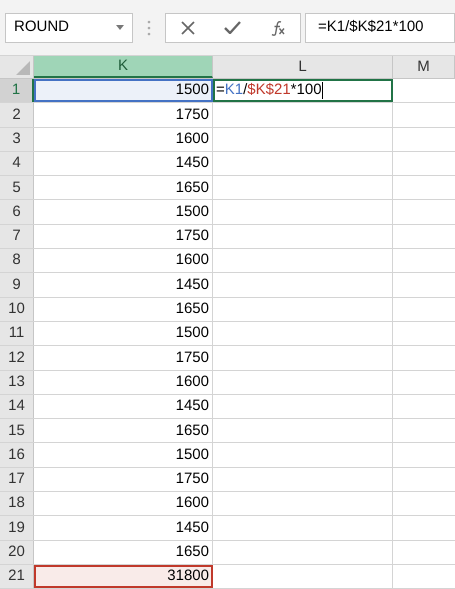 Image resolution: width=455 pixels, height=589 pixels. I want to click on row-header: 5, so click(17, 188).